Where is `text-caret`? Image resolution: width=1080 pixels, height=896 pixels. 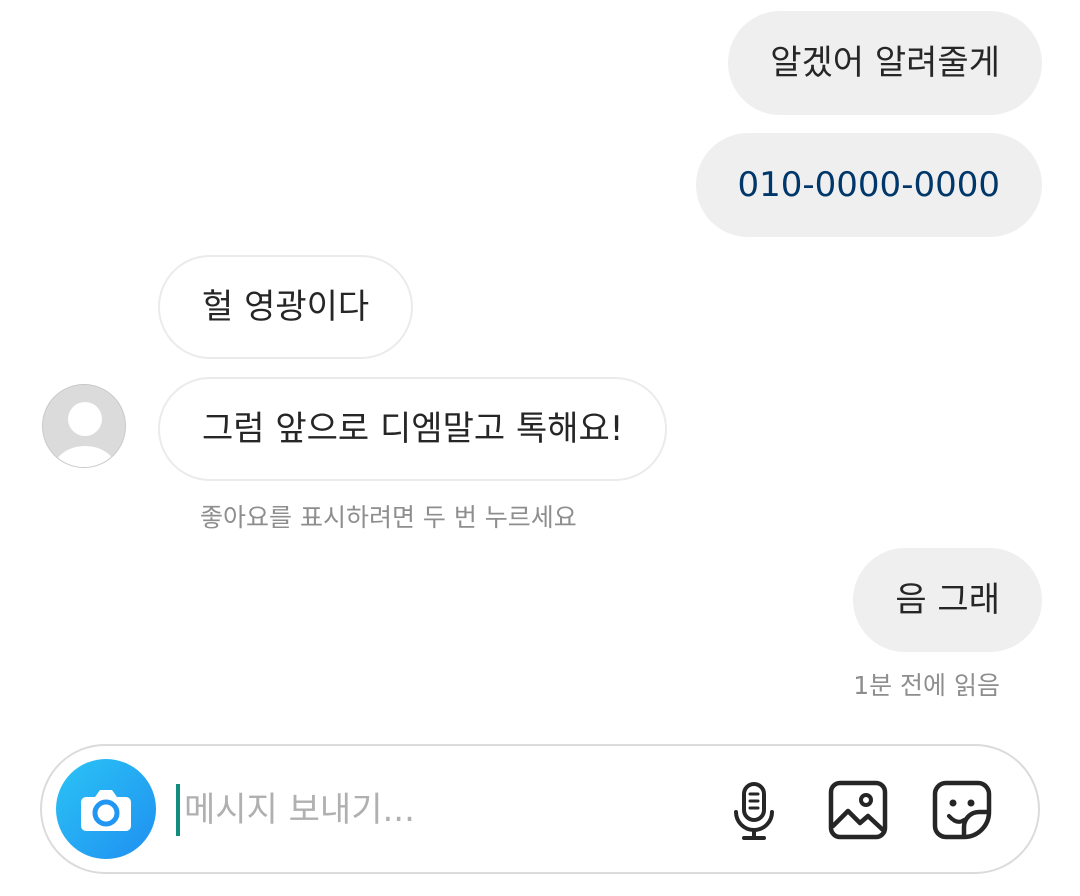
text-caret is located at coordinates (178, 810).